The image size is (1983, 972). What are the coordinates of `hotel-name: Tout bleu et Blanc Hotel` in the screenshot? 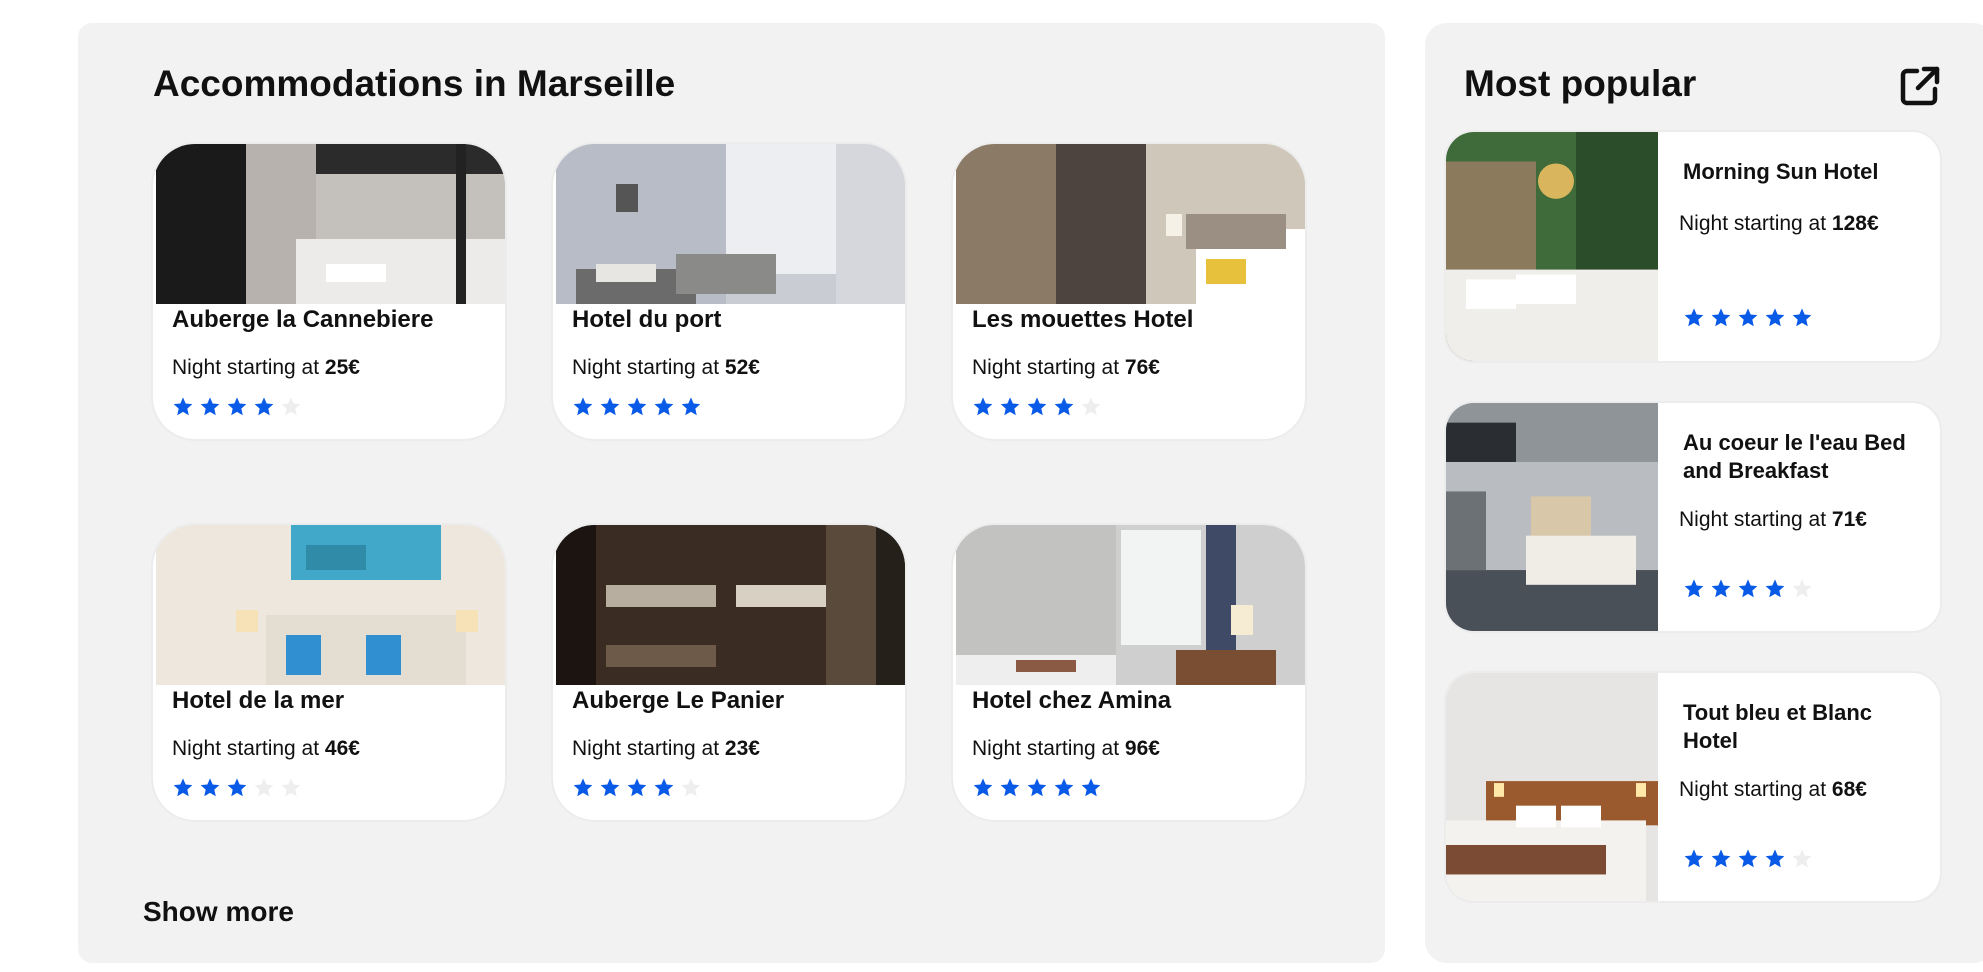 It's located at (1778, 726).